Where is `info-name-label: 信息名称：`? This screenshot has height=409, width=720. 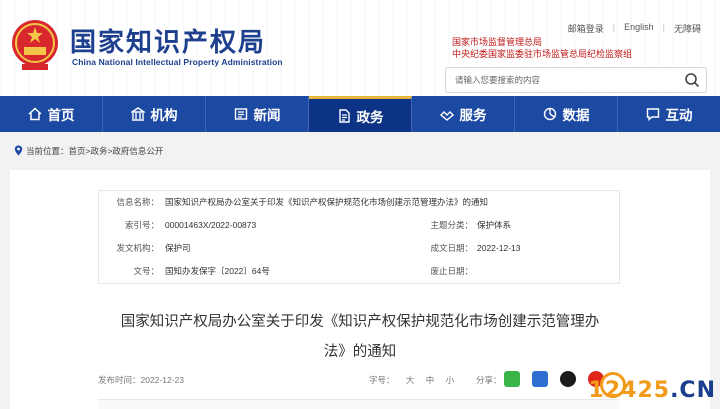 info-name-label: 信息名称： is located at coordinates (137, 202).